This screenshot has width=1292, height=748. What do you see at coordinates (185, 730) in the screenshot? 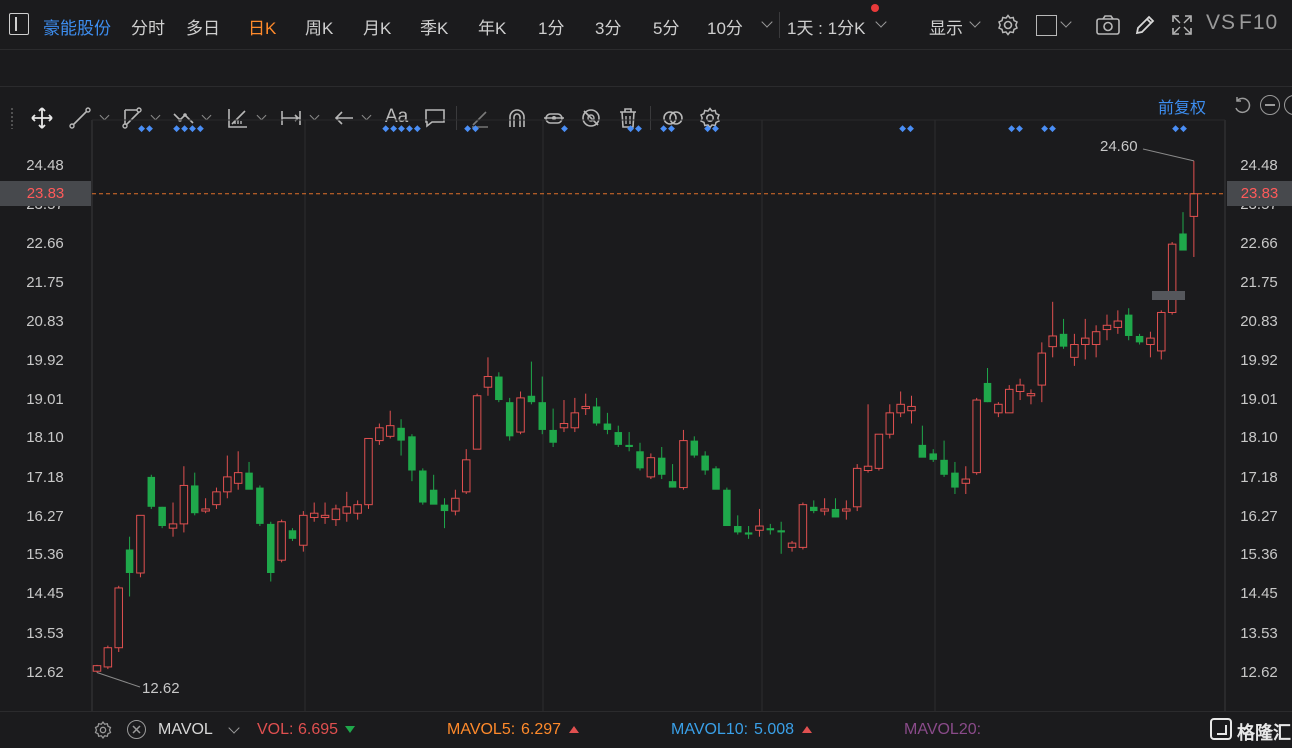
I see `indicator-name: MAVOL` at bounding box center [185, 730].